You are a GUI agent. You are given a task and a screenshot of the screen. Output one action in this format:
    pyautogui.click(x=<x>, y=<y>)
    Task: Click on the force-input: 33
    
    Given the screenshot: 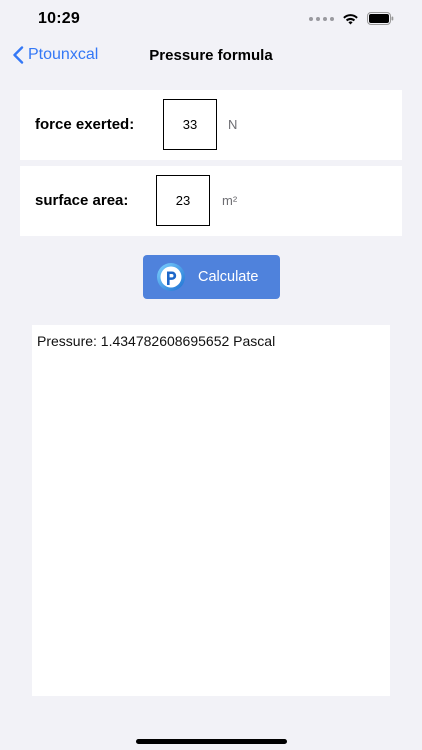 What is the action you would take?
    pyautogui.click(x=190, y=124)
    